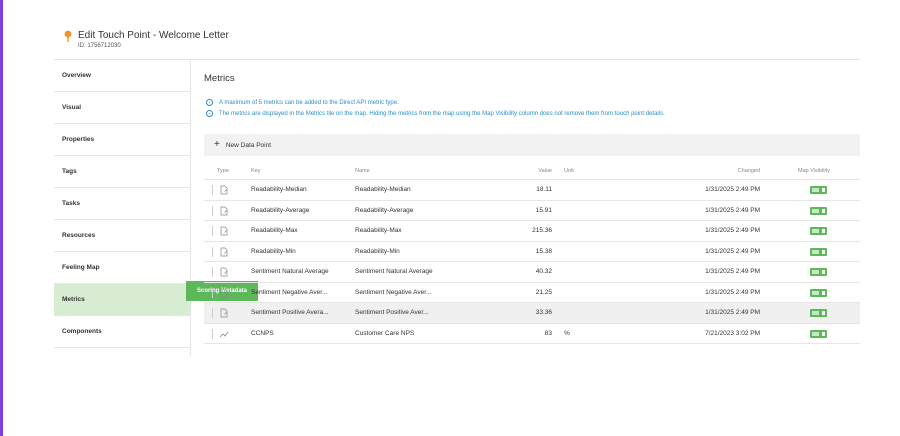 The width and height of the screenshot is (900, 436). I want to click on window-edge, so click(1, 218).